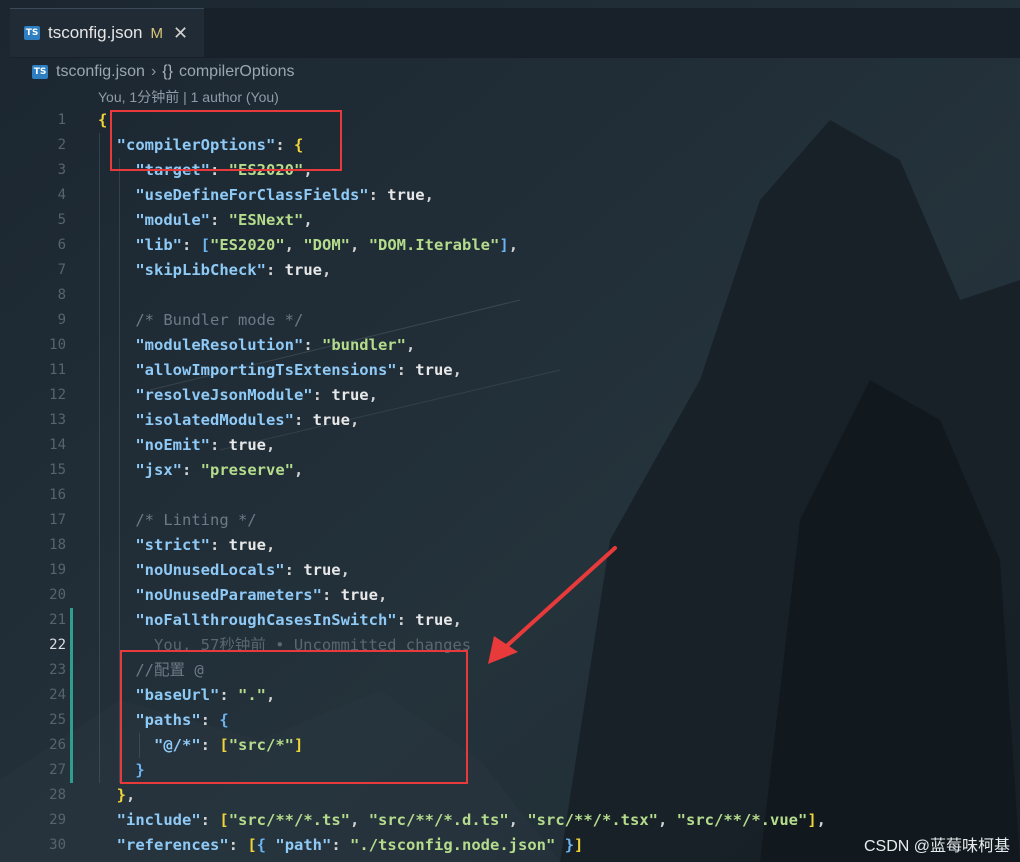 The image size is (1020, 862). I want to click on code-line: "isolatedModules": true,, so click(548, 420).